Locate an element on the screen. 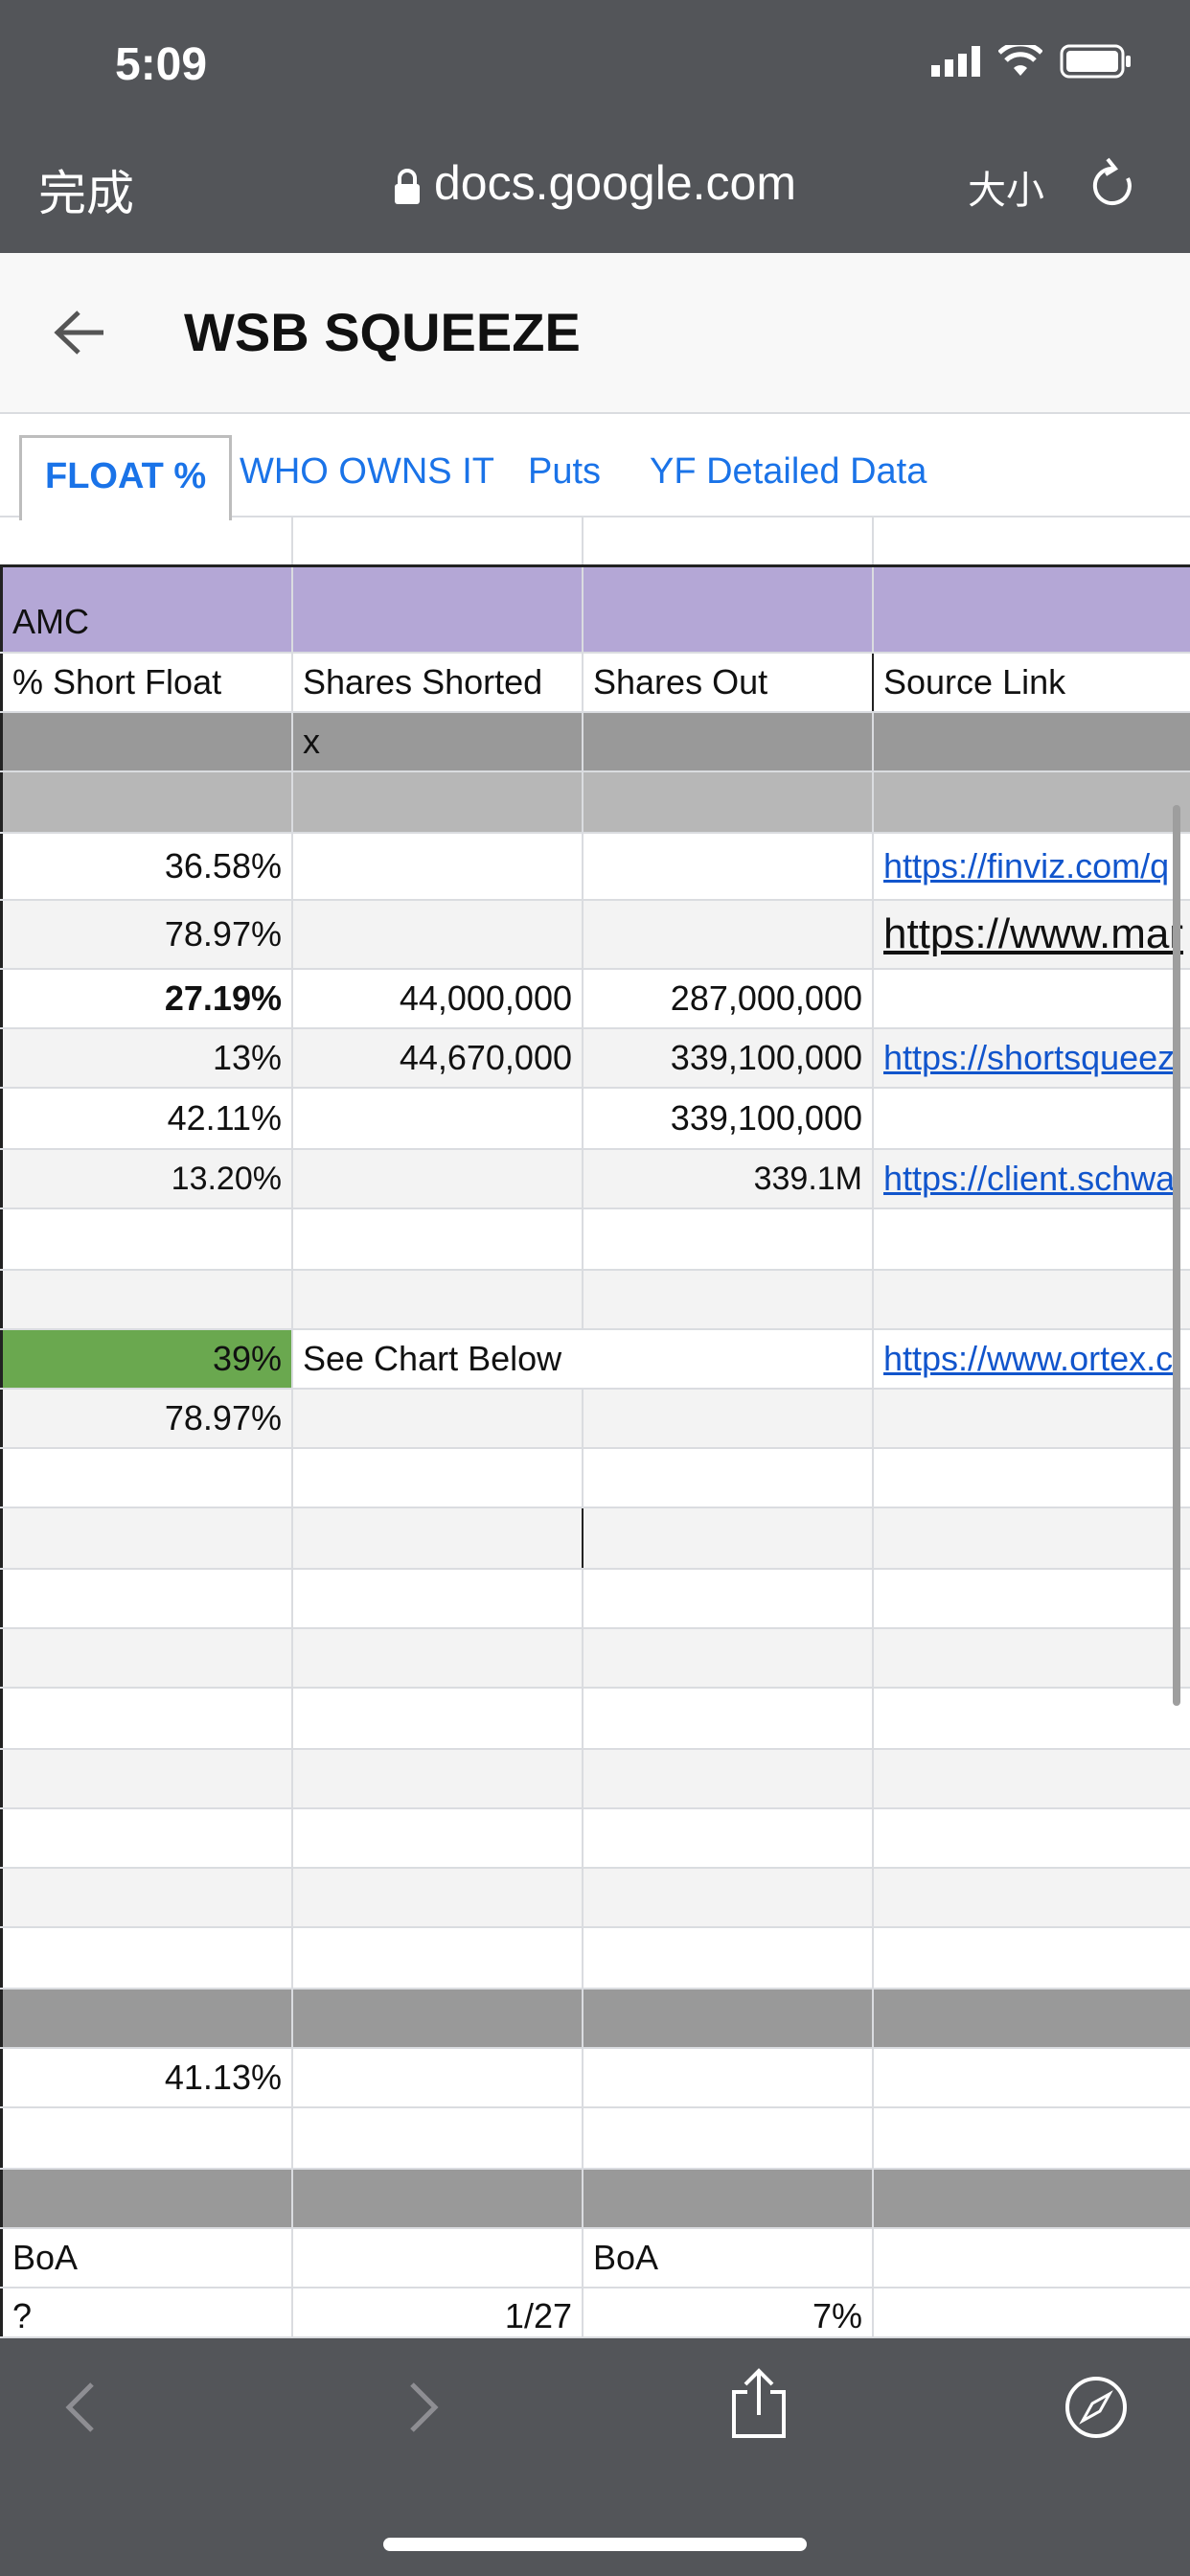 This screenshot has height=2576, width=1190. tab-who-owns-it: WHO OWNS IT is located at coordinates (367, 471).